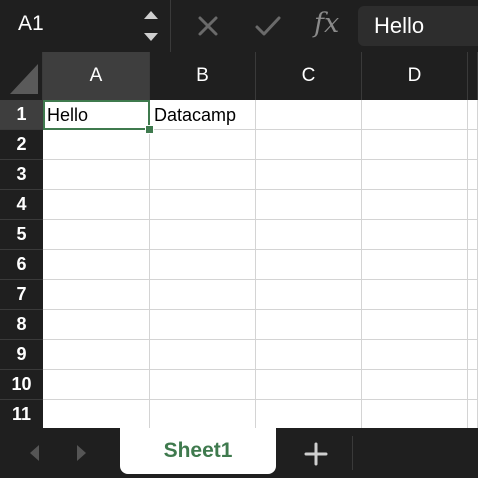 This screenshot has height=478, width=478. I want to click on cell-a9, so click(96, 355).